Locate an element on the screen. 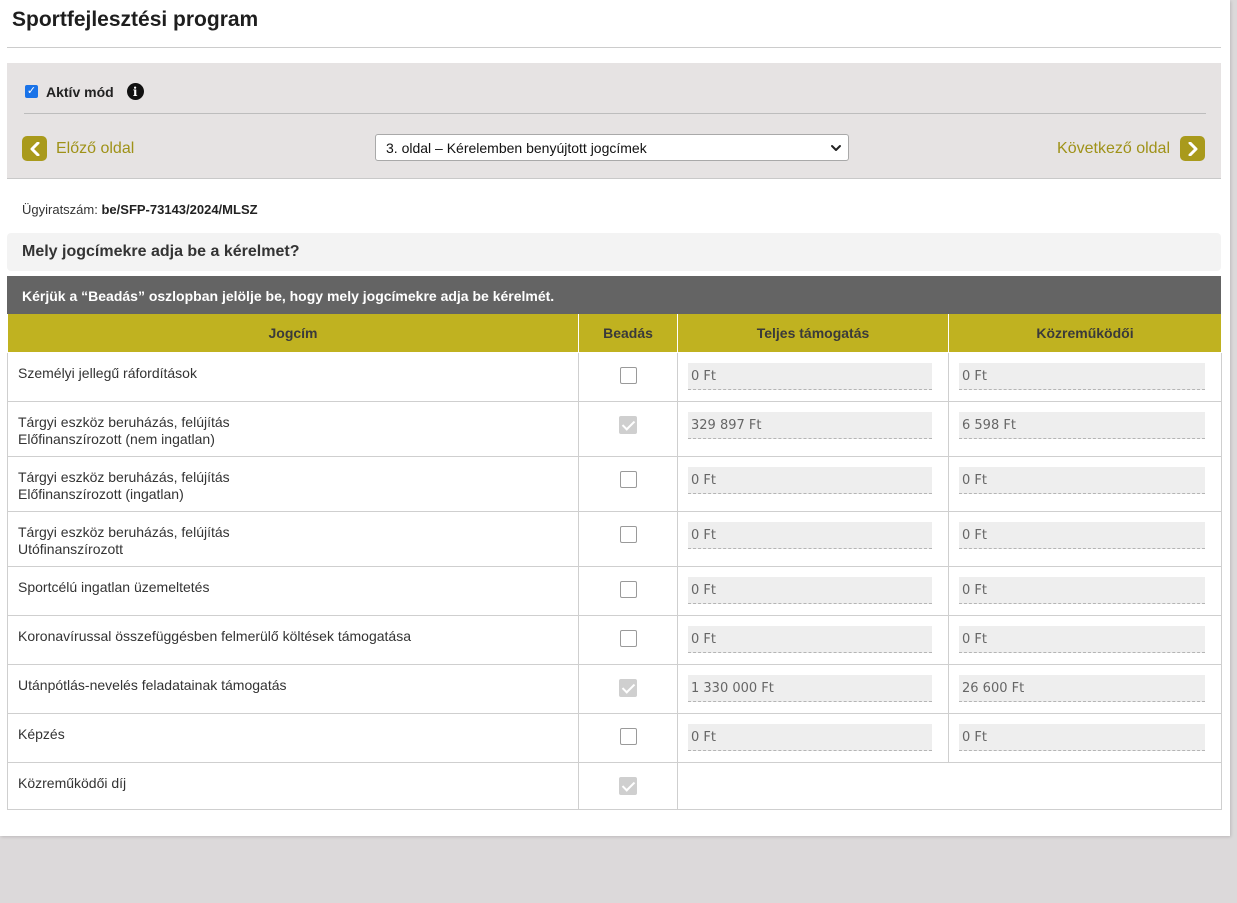 Image resolution: width=1237 pixels, height=903 pixels. table-row: Sportcélú ingatlan üzemeltetés 0 Ft 0 Ft is located at coordinates (614, 591).